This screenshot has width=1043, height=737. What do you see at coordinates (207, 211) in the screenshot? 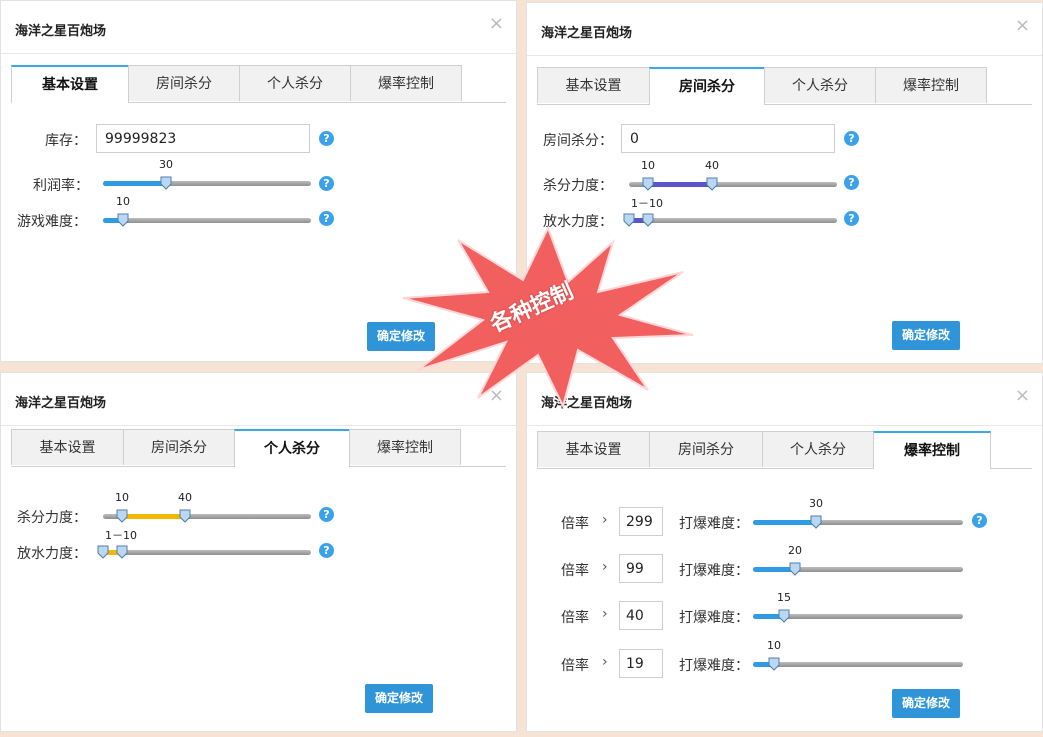
I see `difficulty-slider: 10` at bounding box center [207, 211].